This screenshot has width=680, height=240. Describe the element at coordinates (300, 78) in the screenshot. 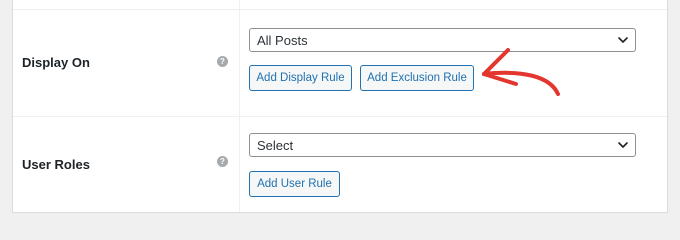

I see `add-display-rule-button: Add Display Rule` at that location.